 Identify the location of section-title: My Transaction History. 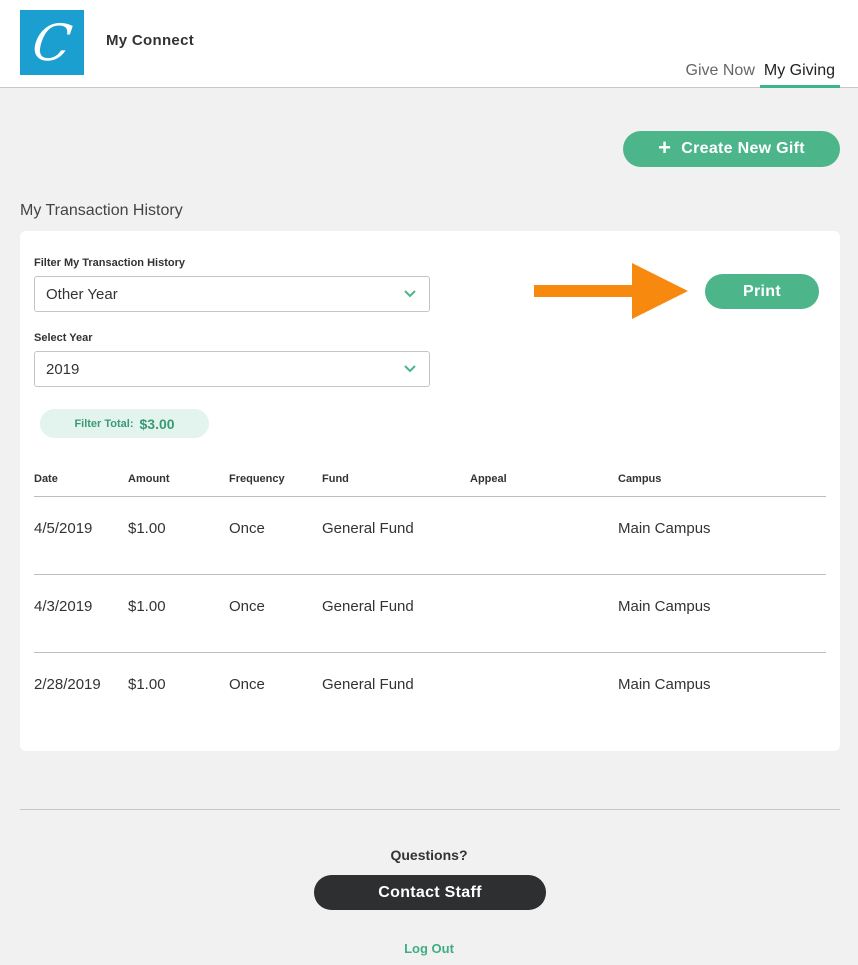
(101, 210).